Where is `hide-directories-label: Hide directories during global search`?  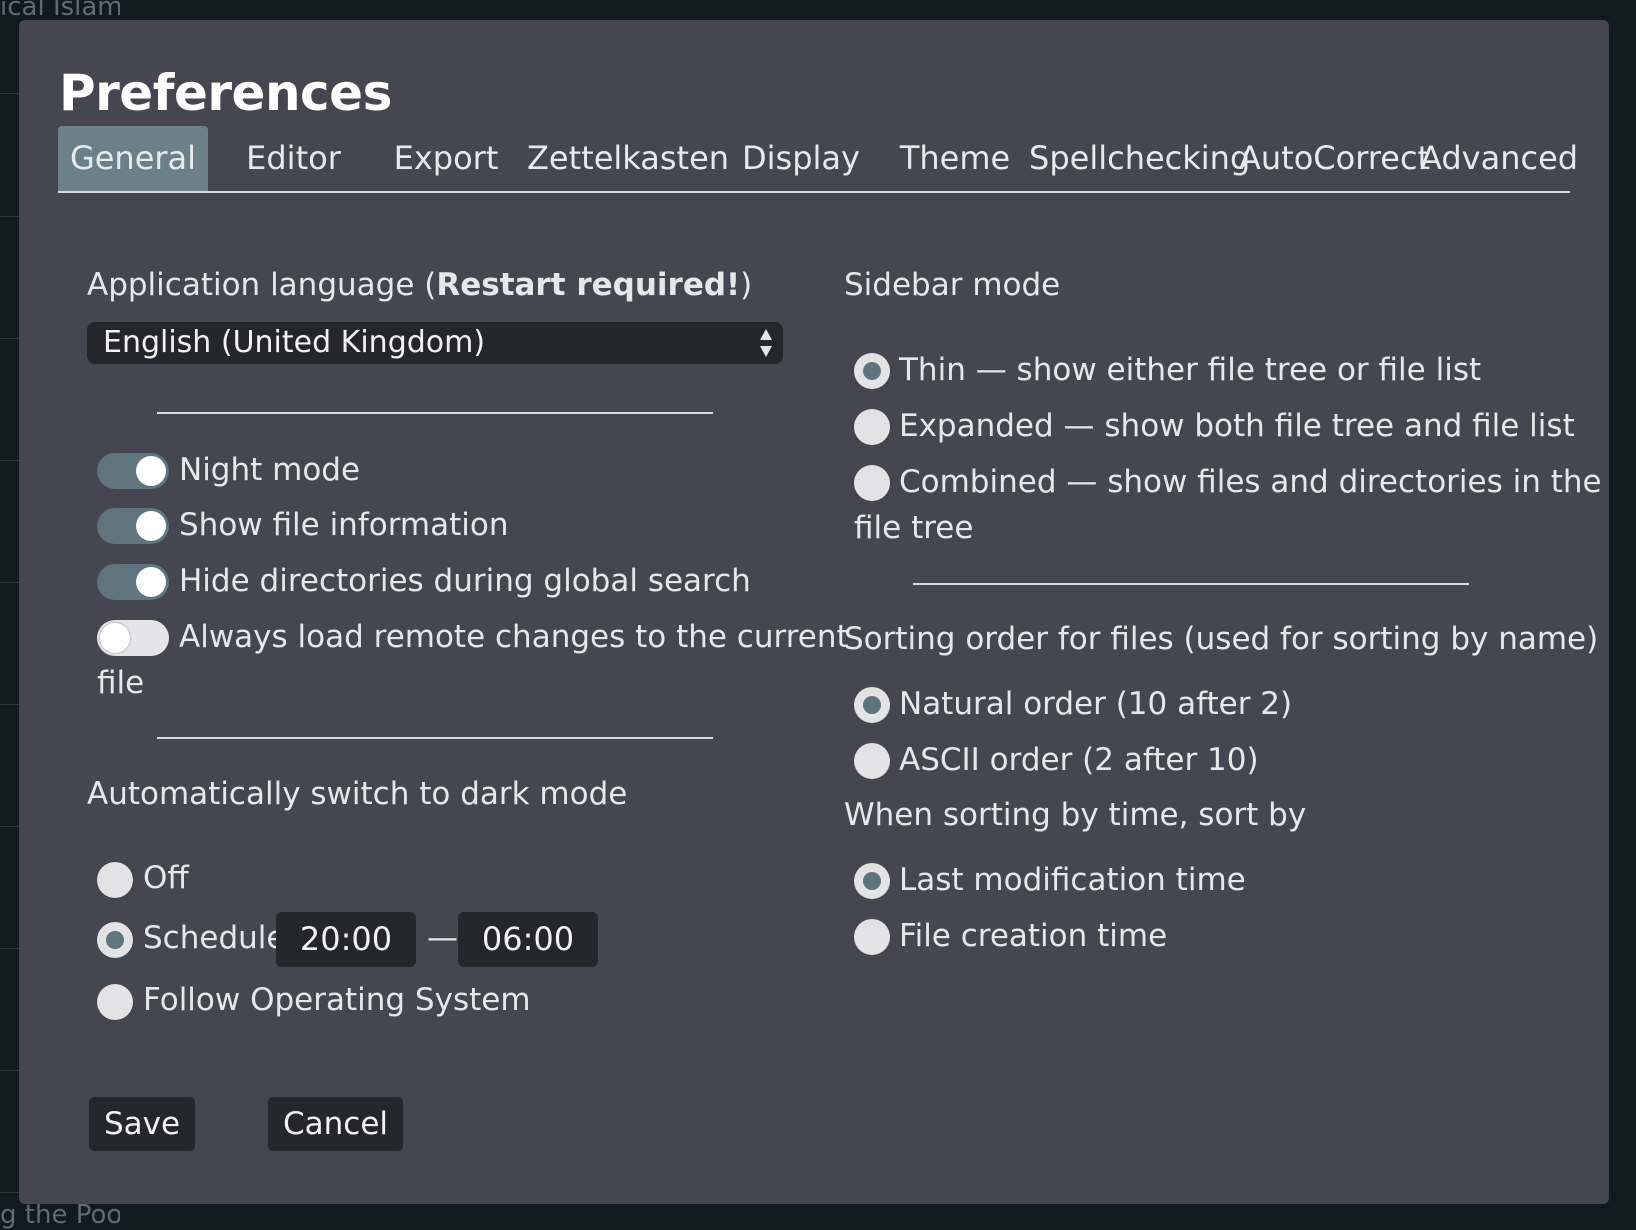
hide-directories-label: Hide directories during global search is located at coordinates (465, 581).